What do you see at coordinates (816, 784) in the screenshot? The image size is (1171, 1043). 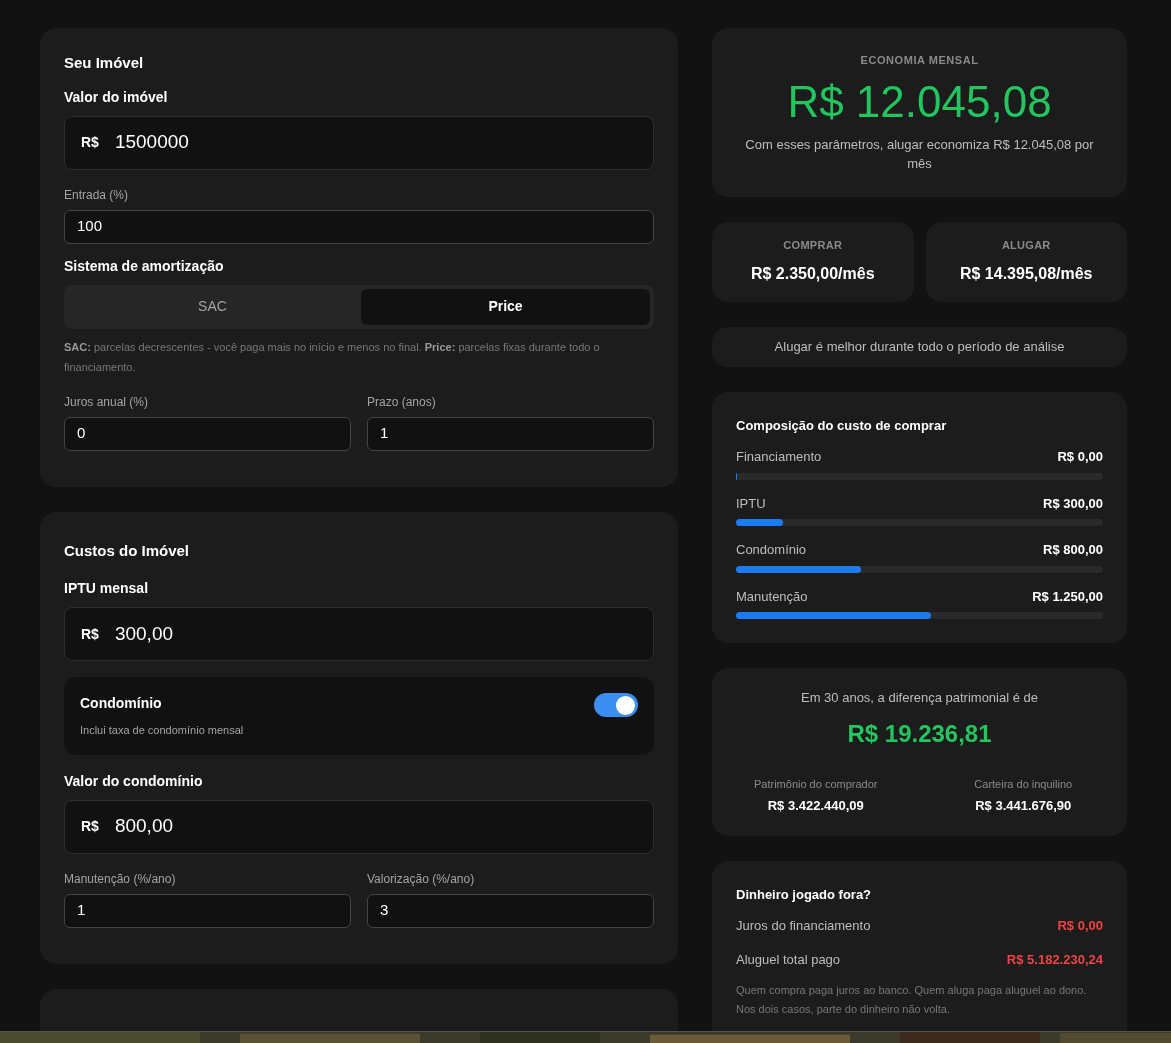 I see `wealth-label: Patrimônio do comprador` at bounding box center [816, 784].